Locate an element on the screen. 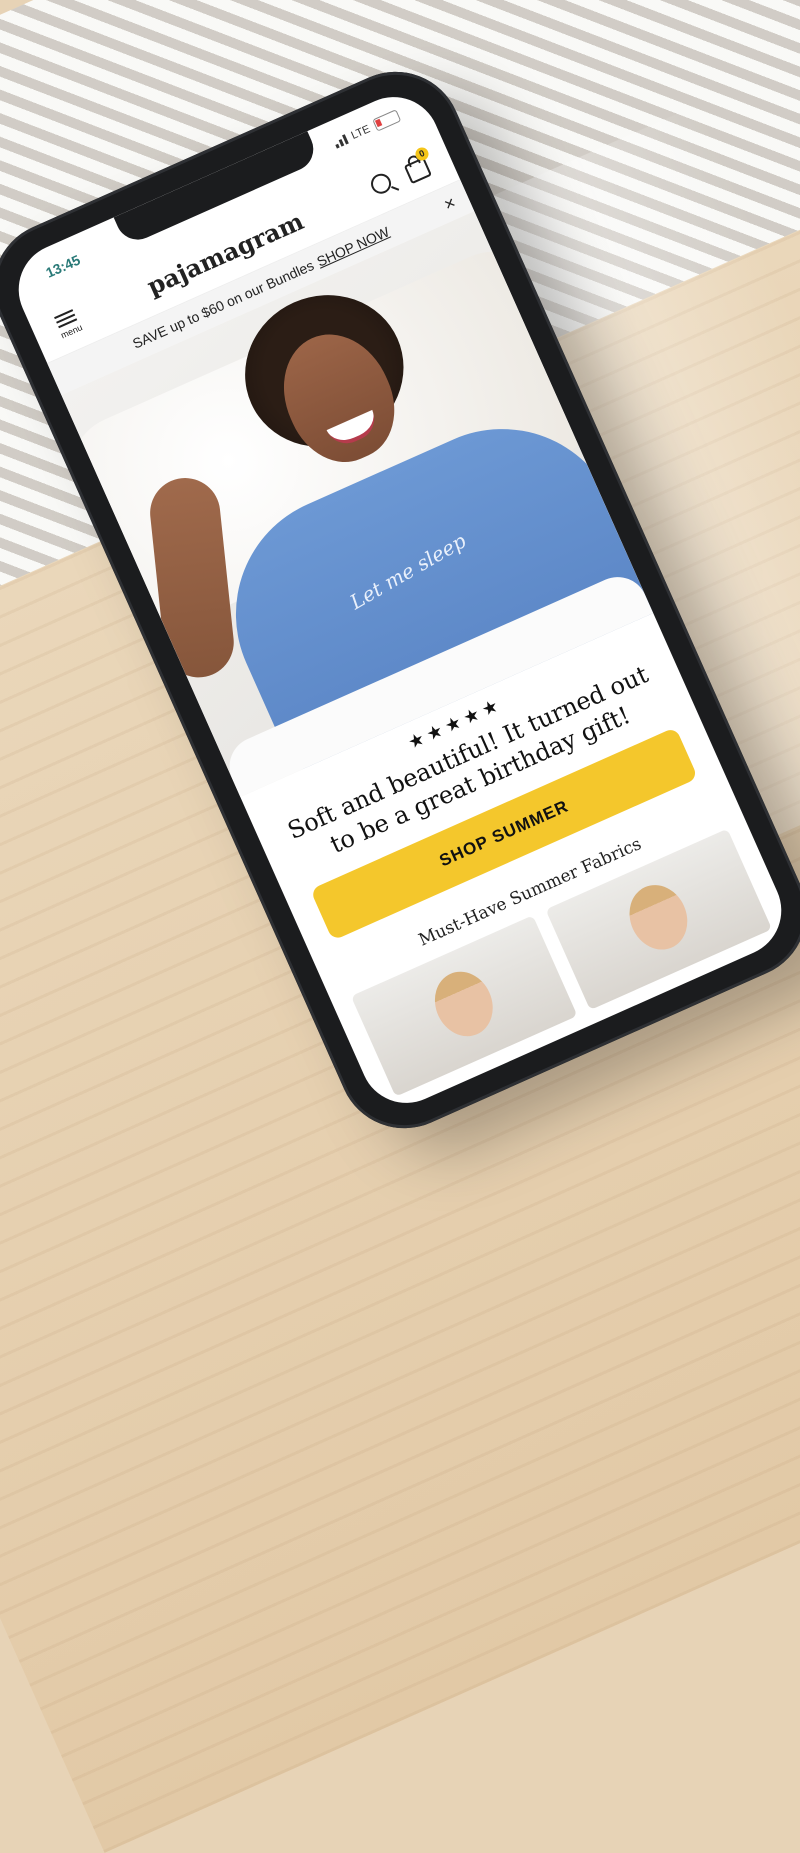  status-indicators: LTE is located at coordinates (367, 129).